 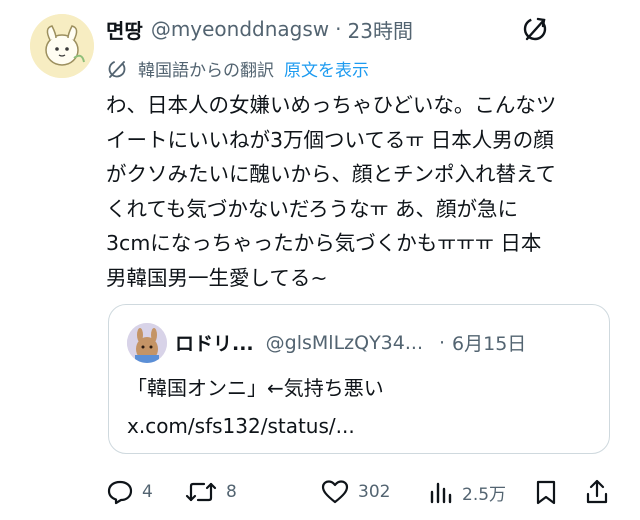 What do you see at coordinates (240, 29) in the screenshot?
I see `author-handle: @myeonddnagsw` at bounding box center [240, 29].